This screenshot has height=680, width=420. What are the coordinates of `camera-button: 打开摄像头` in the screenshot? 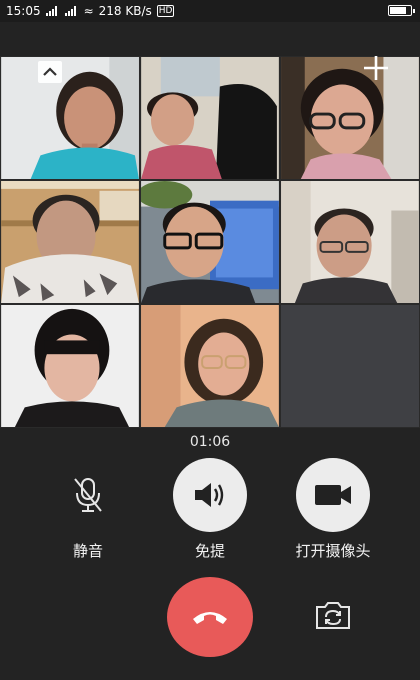 It's located at (333, 509).